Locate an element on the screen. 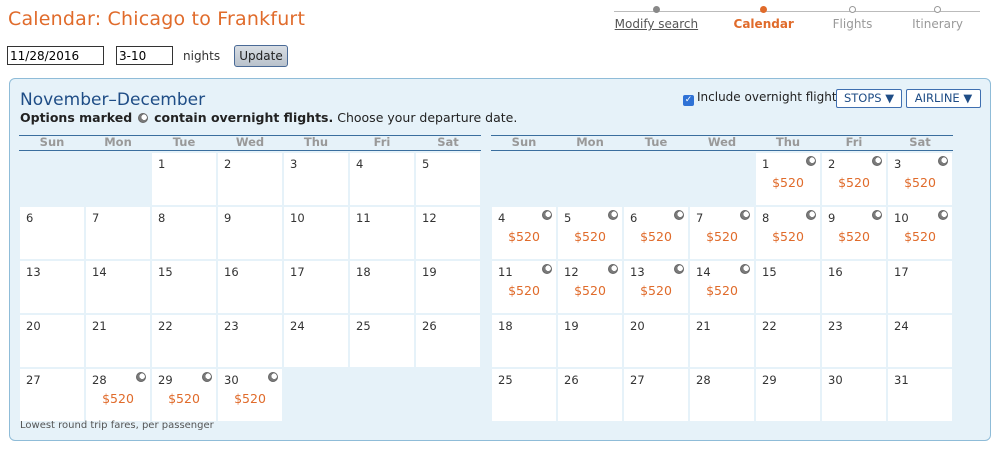 The image size is (1006, 453). day-number: 14 is located at coordinates (703, 272).